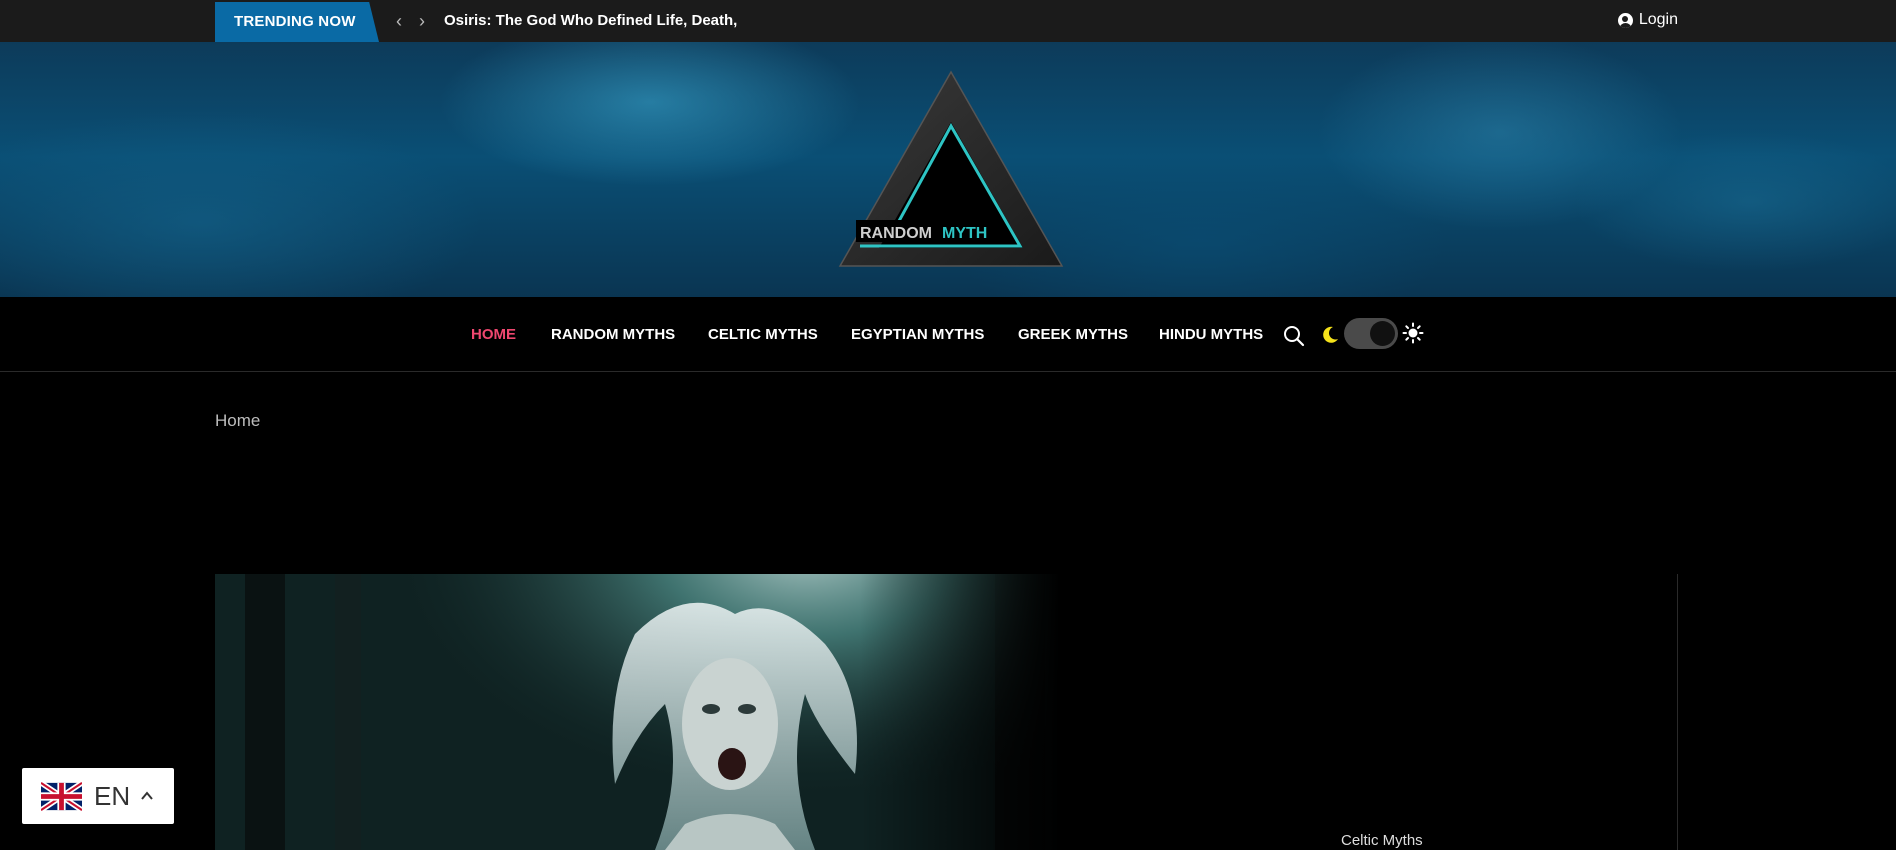 This screenshot has height=850, width=1896. What do you see at coordinates (147, 795) in the screenshot?
I see `chevron-up-icon` at bounding box center [147, 795].